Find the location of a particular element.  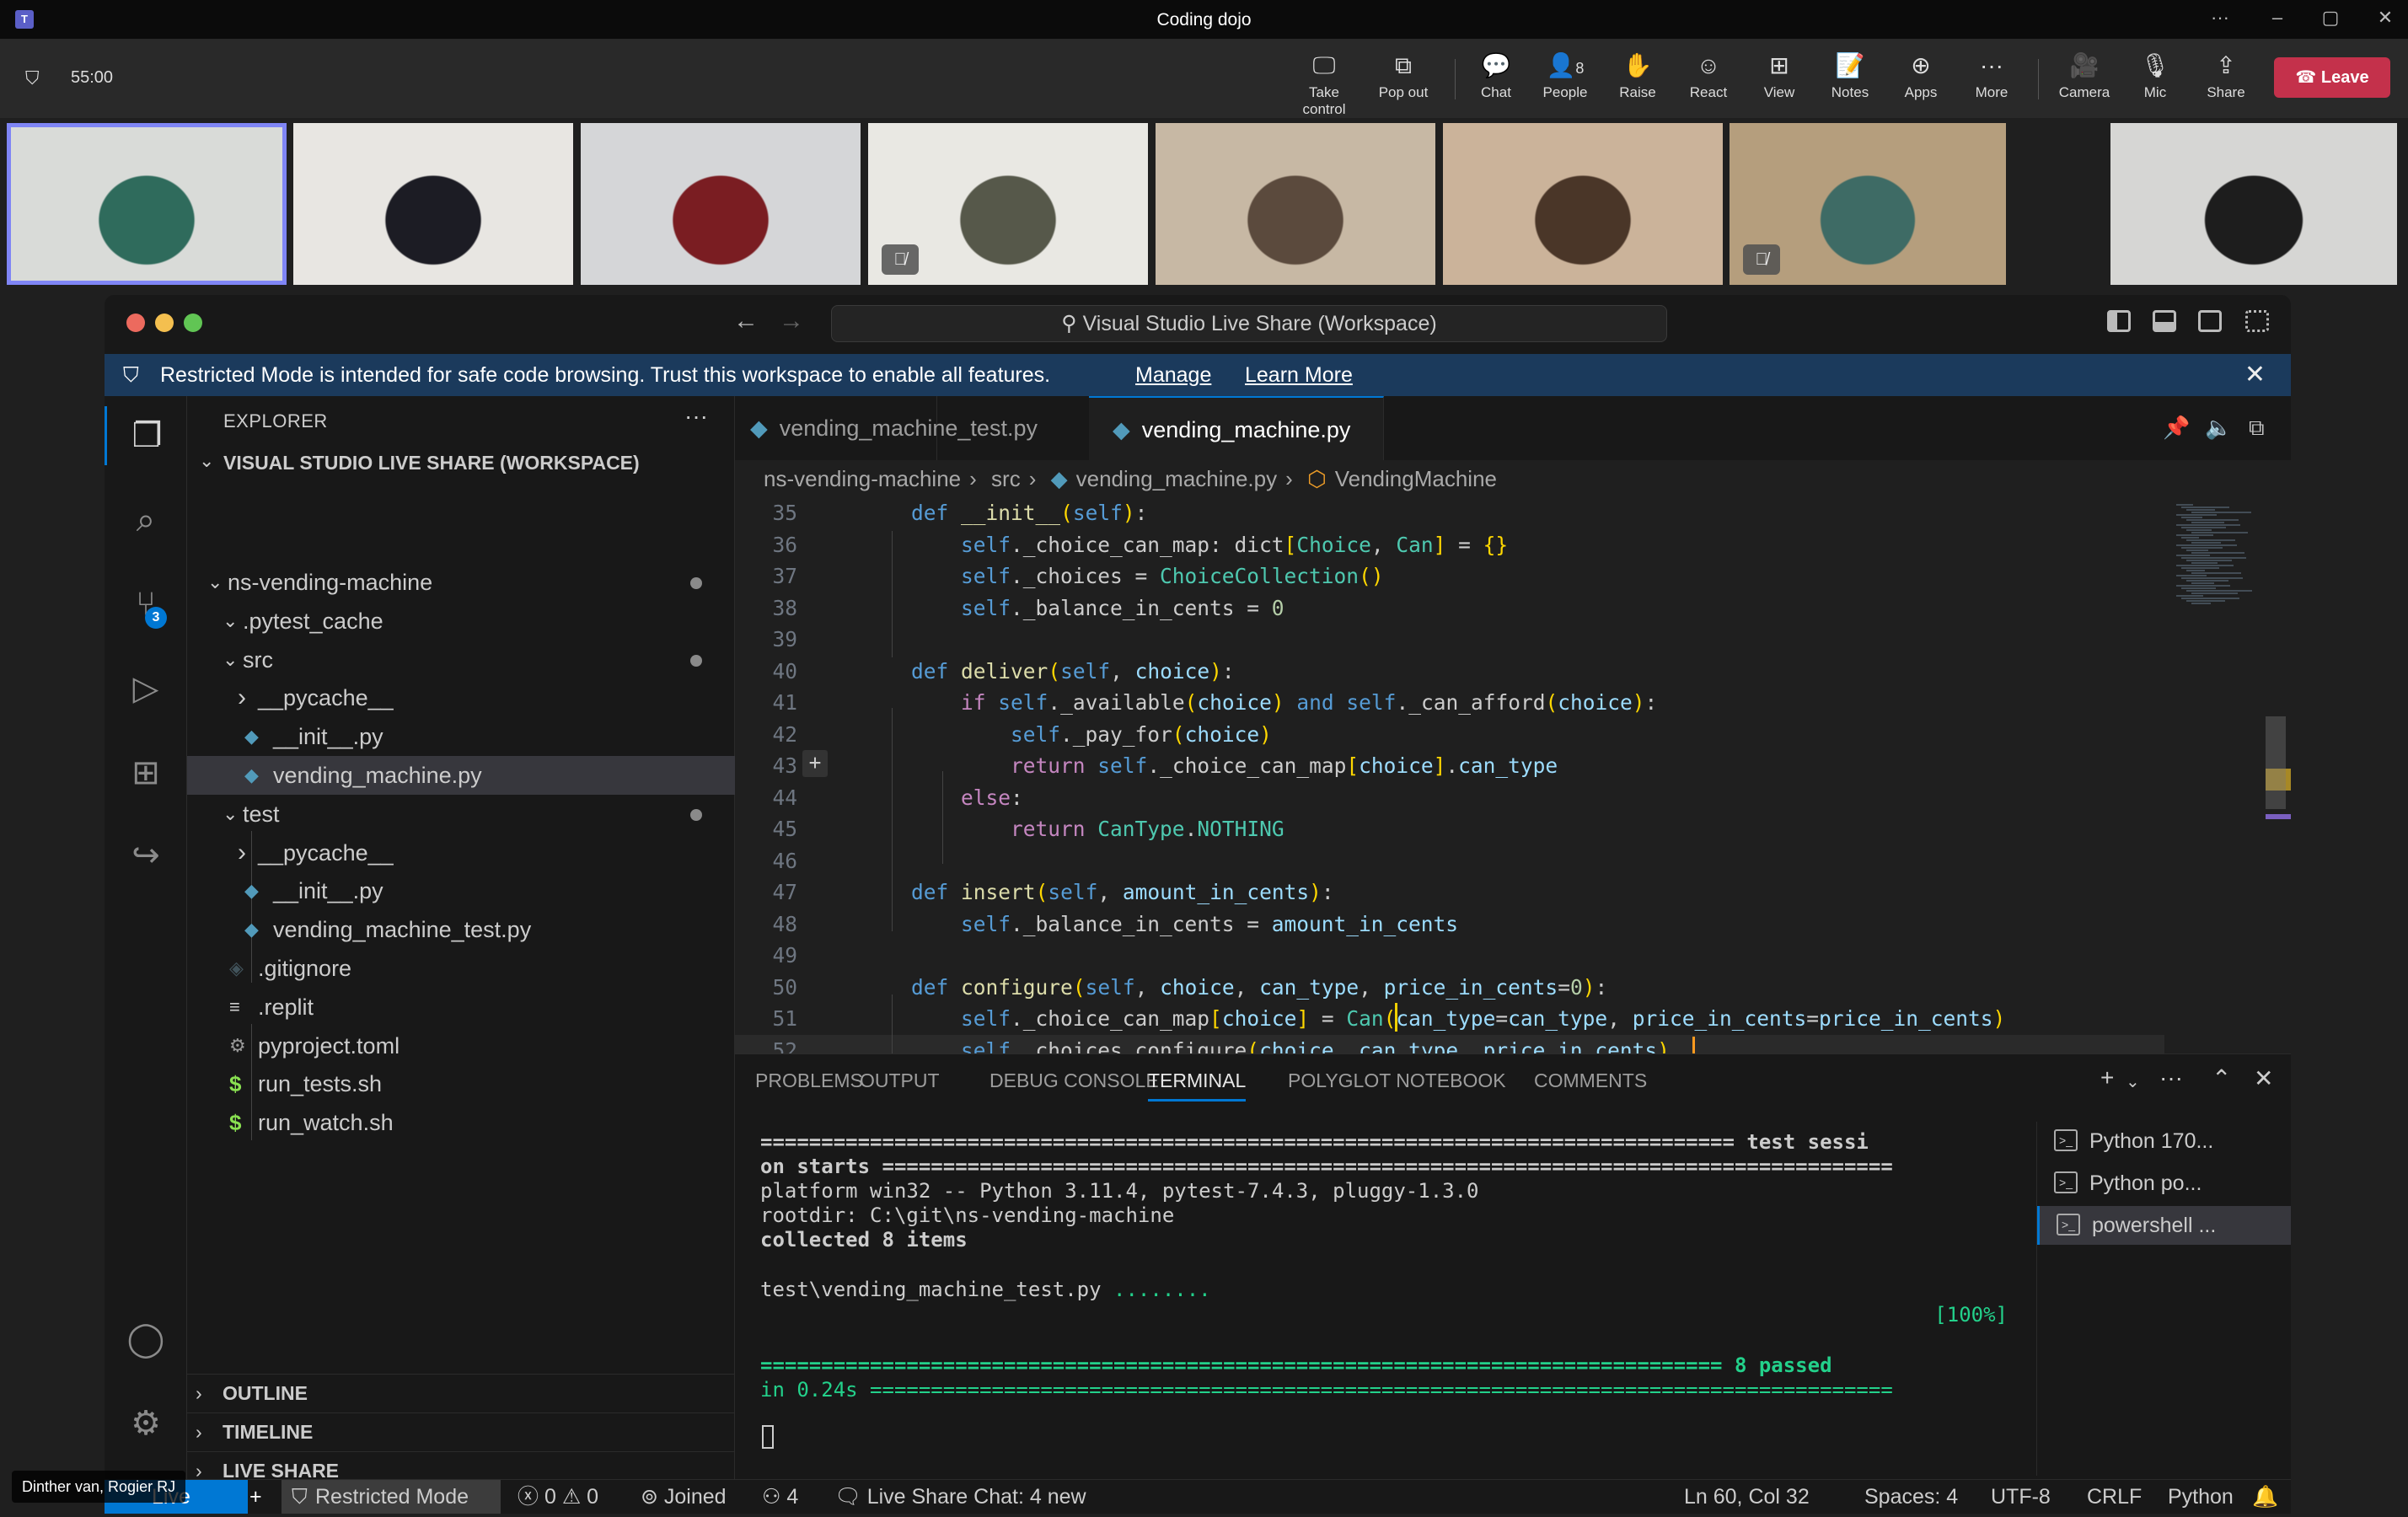

tree-item: ⚙ pyproject.toml is located at coordinates (461, 1046).